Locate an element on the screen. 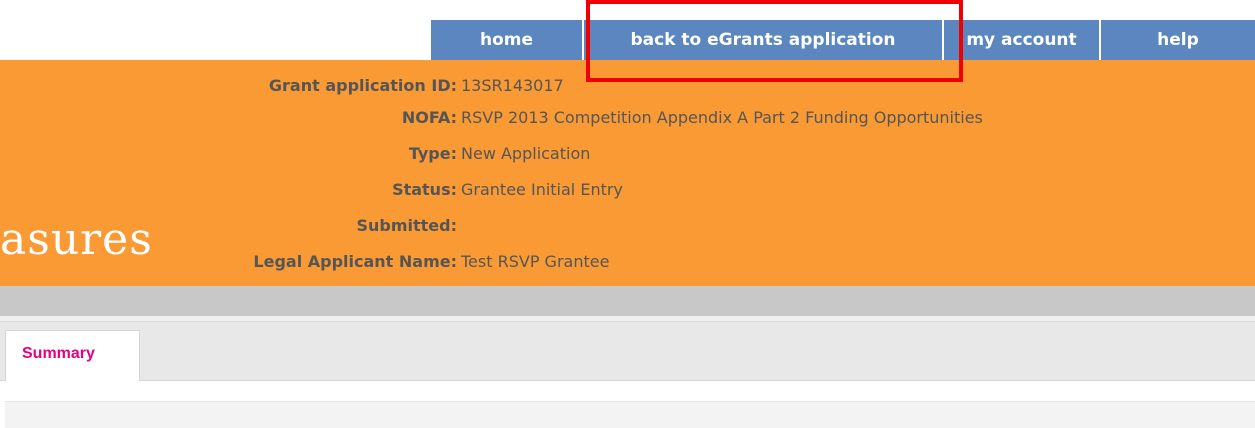 The height and width of the screenshot is (428, 1255). grant-id-row: Grant application ID: 13SR143017 is located at coordinates (627, 86).